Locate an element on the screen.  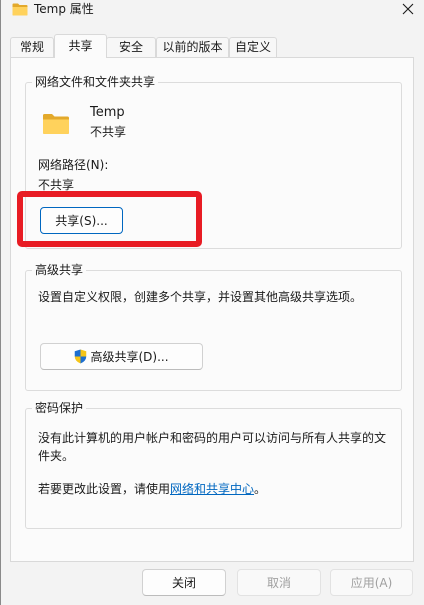
change-setting-suffix: 。 is located at coordinates (260, 489).